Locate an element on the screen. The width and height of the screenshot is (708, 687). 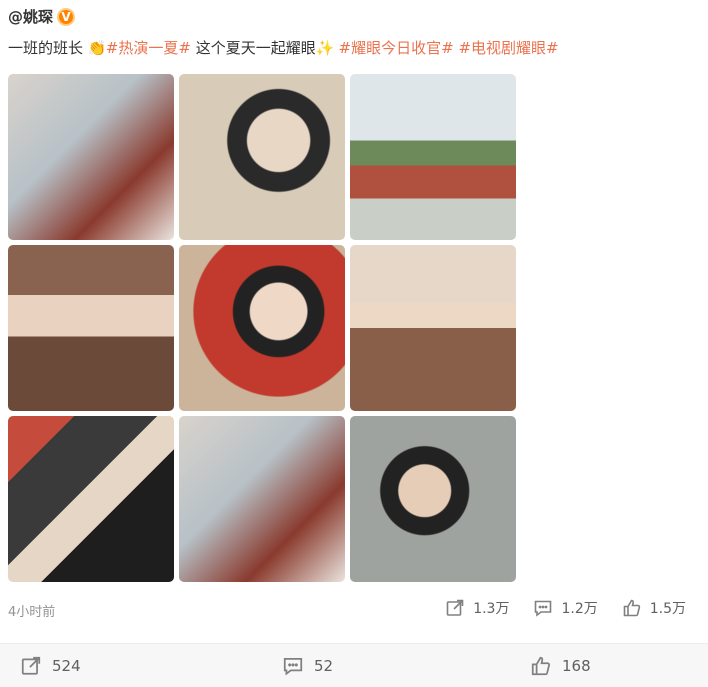
bottom-comment-count: 52 is located at coordinates (324, 665).